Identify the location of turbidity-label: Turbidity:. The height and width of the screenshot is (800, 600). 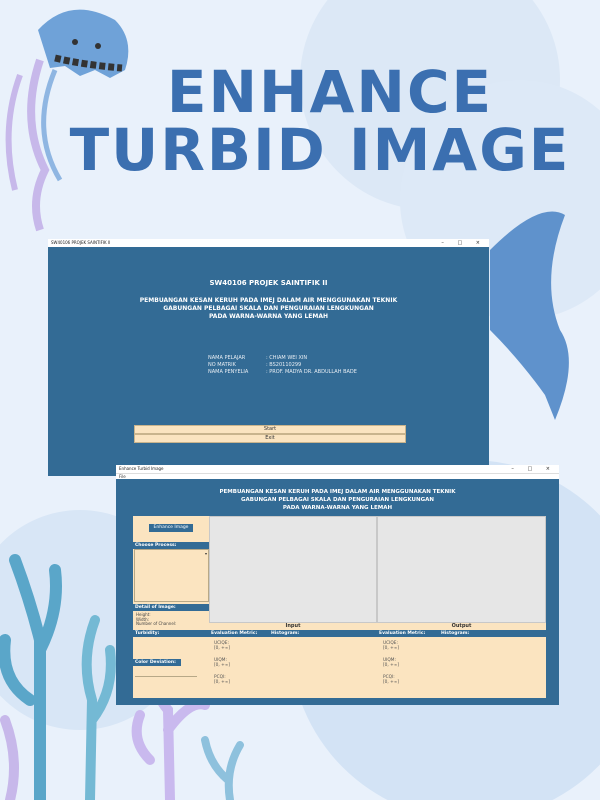
(171, 633).